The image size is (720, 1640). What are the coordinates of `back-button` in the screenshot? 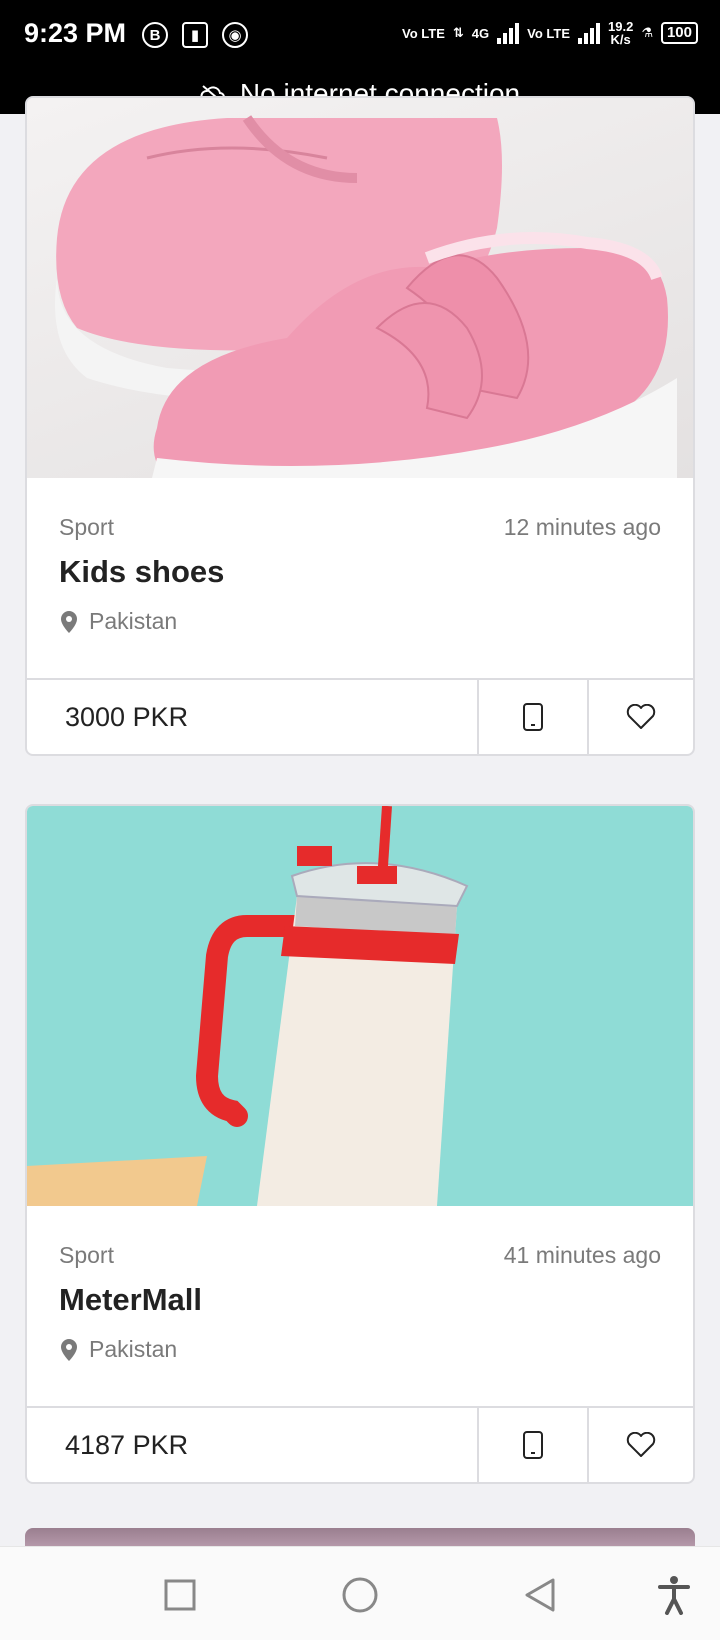 It's located at (540, 1595).